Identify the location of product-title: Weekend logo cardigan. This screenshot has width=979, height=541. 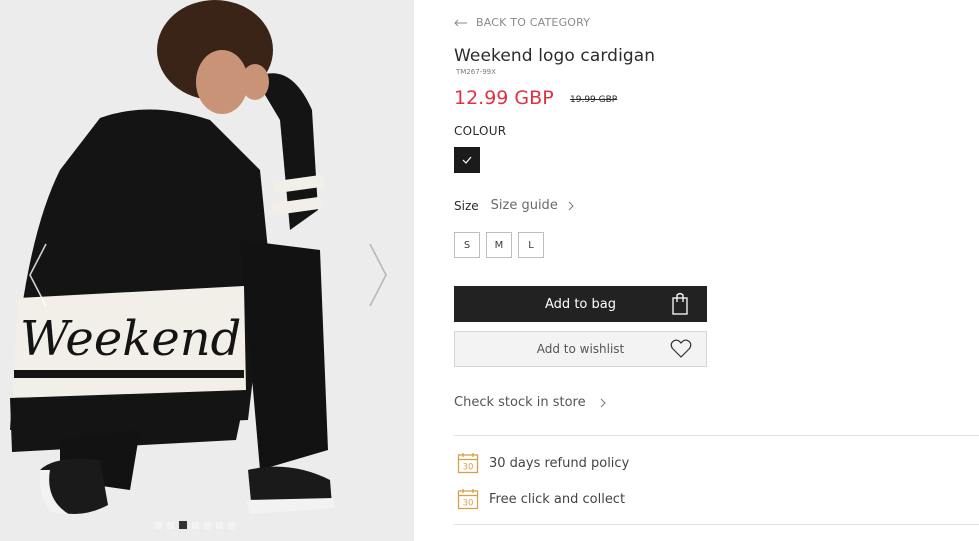
(555, 56).